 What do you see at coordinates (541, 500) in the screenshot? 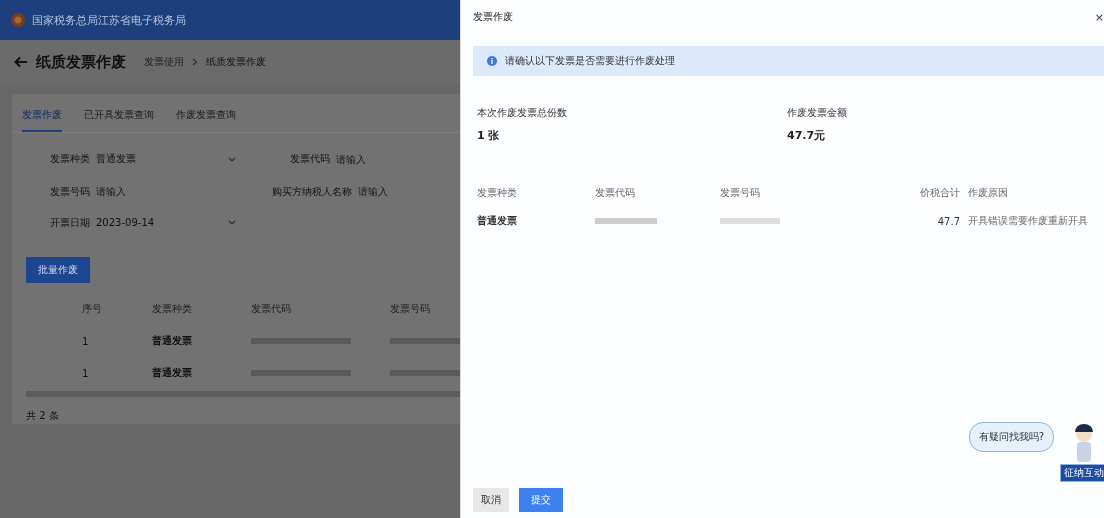
I see `submit-button: 提交` at bounding box center [541, 500].